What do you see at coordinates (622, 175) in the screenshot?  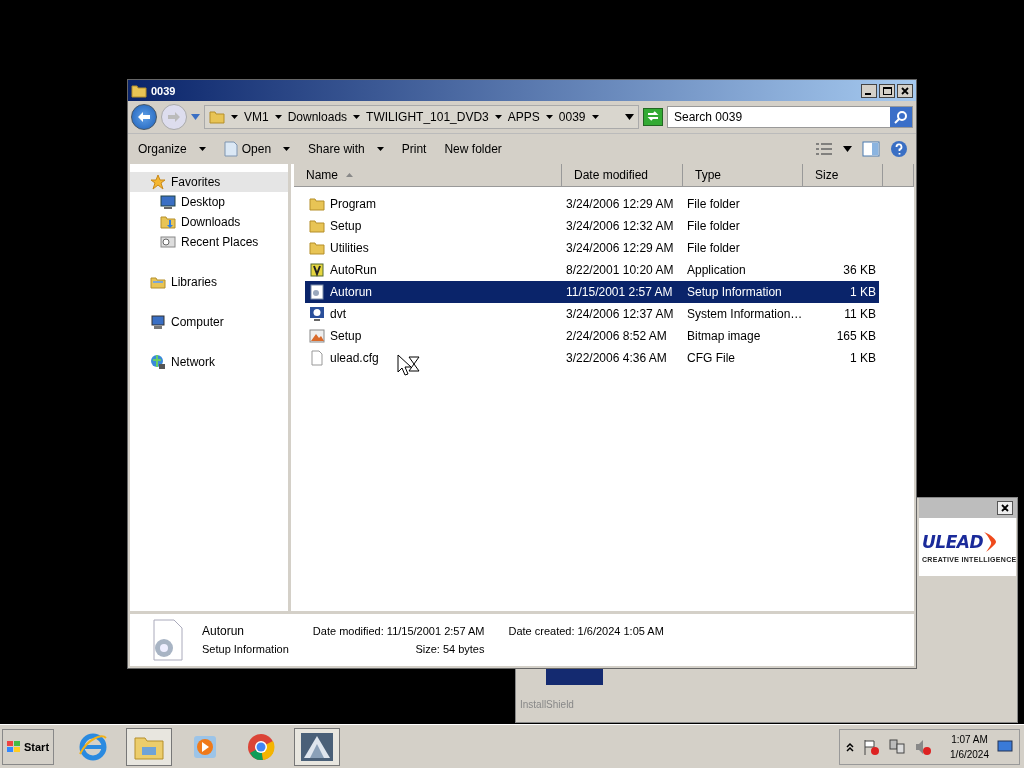 I see `column-header: Date modified` at bounding box center [622, 175].